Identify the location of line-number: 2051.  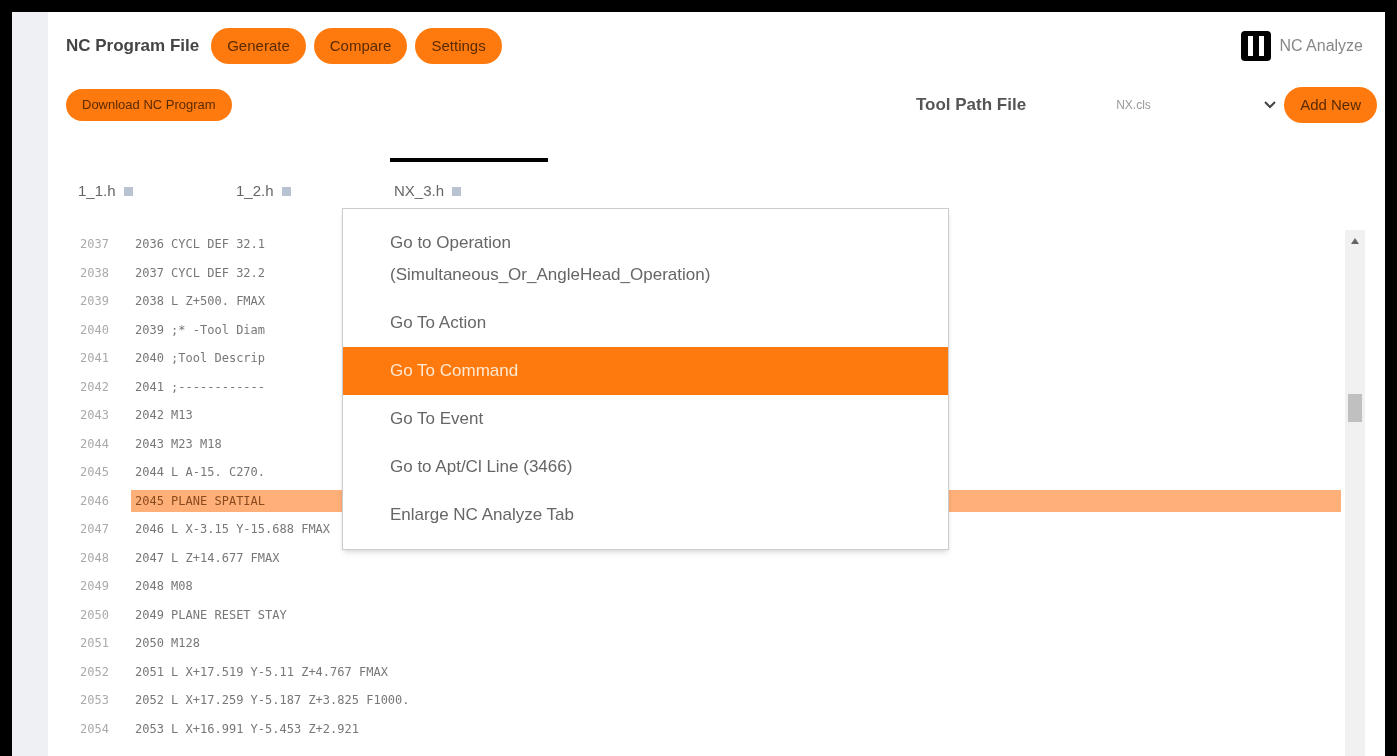
(94, 644).